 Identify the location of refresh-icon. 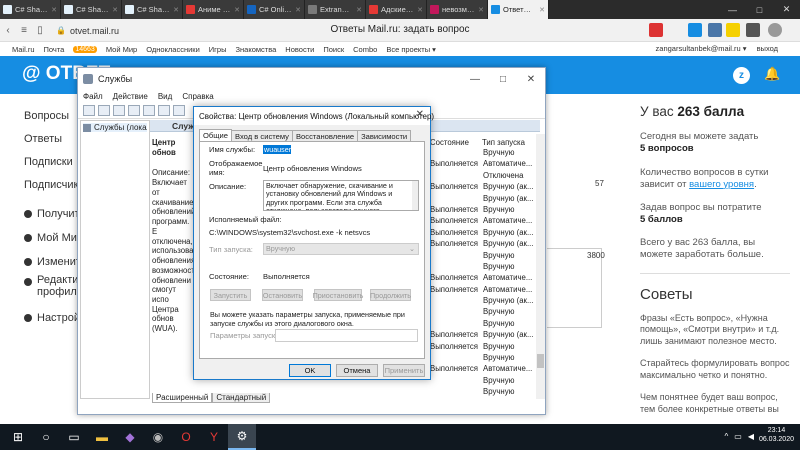
(149, 110).